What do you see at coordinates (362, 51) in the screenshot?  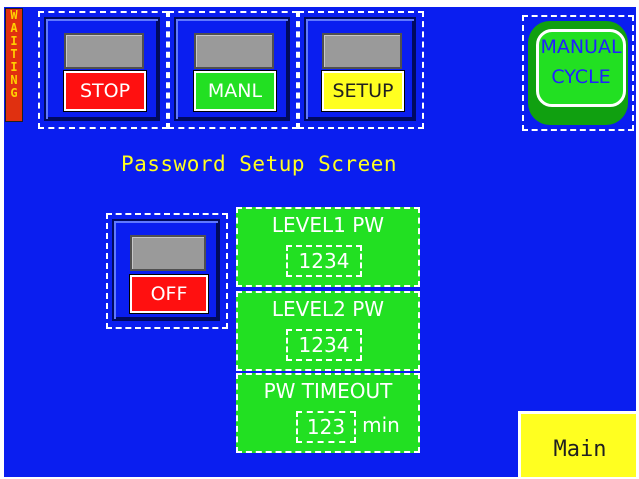 I see `setup-lamp` at bounding box center [362, 51].